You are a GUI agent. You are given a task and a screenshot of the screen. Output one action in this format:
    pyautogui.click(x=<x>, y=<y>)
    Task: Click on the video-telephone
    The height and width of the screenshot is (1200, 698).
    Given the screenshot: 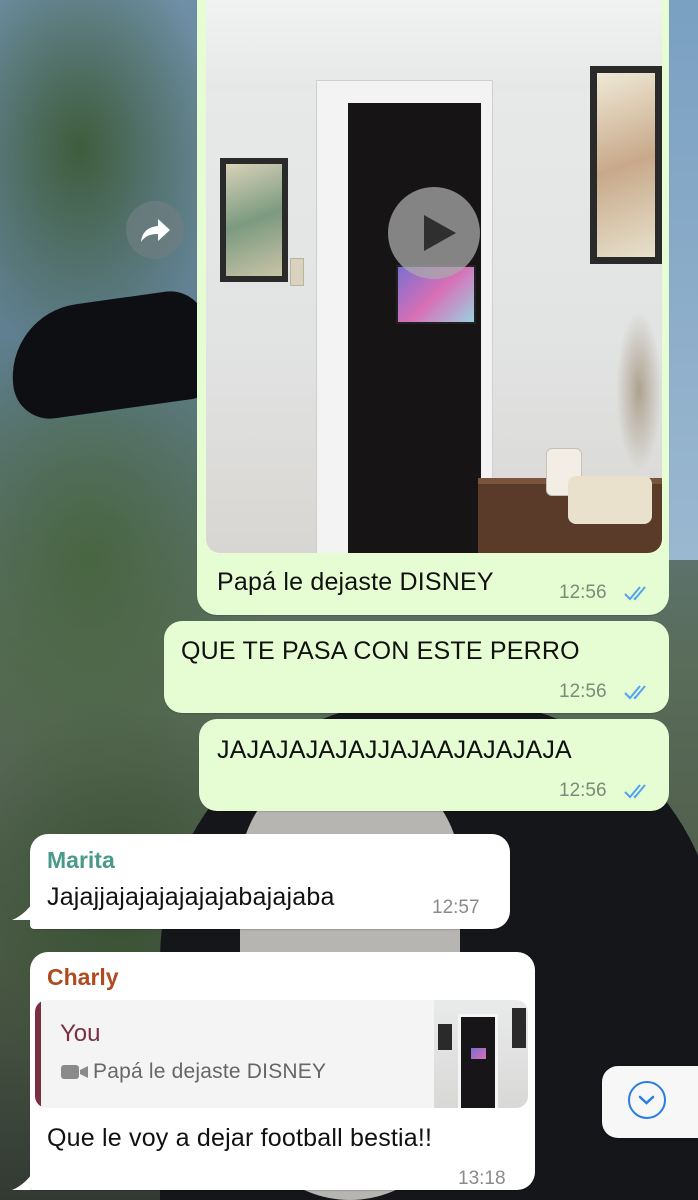 What is the action you would take?
    pyautogui.click(x=610, y=500)
    